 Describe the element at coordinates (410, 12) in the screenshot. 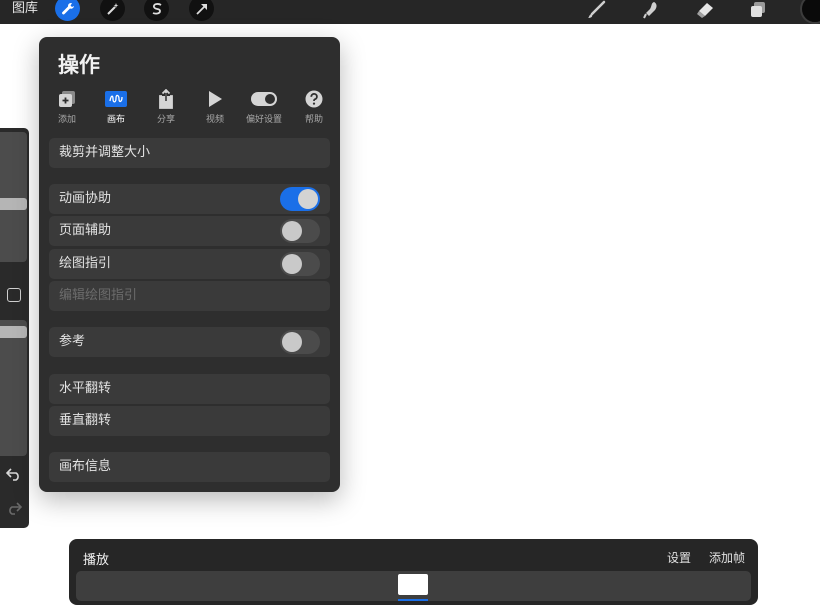

I see `top-toolbar: 图库` at that location.